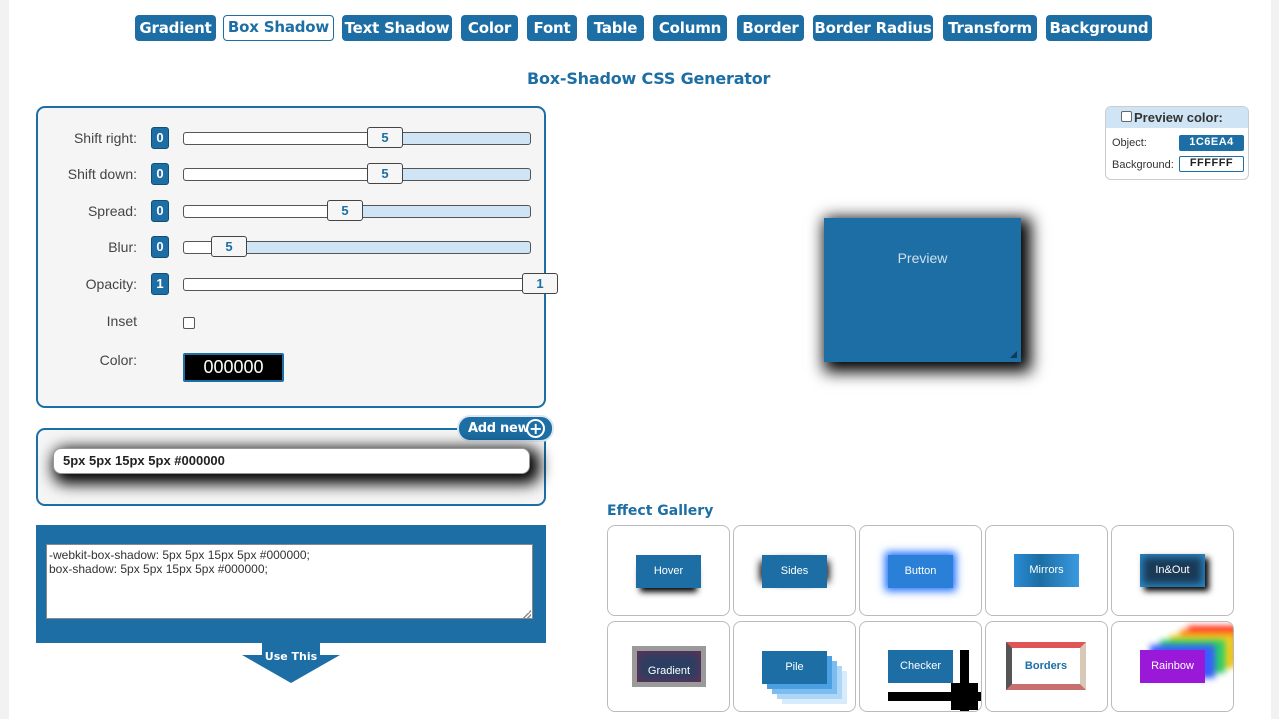 The height and width of the screenshot is (719, 1279). I want to click on tab-box-shadow: Box Shadow, so click(278, 28).